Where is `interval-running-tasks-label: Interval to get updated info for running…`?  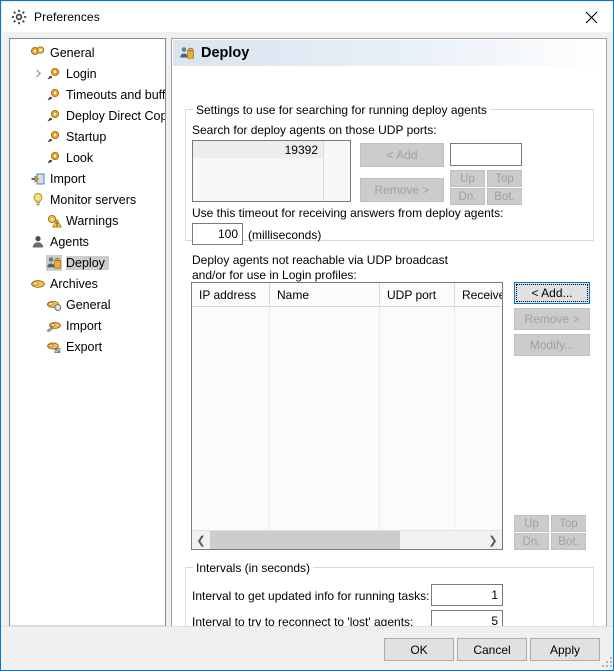
interval-running-tasks-label: Interval to get updated info for running… is located at coordinates (311, 596).